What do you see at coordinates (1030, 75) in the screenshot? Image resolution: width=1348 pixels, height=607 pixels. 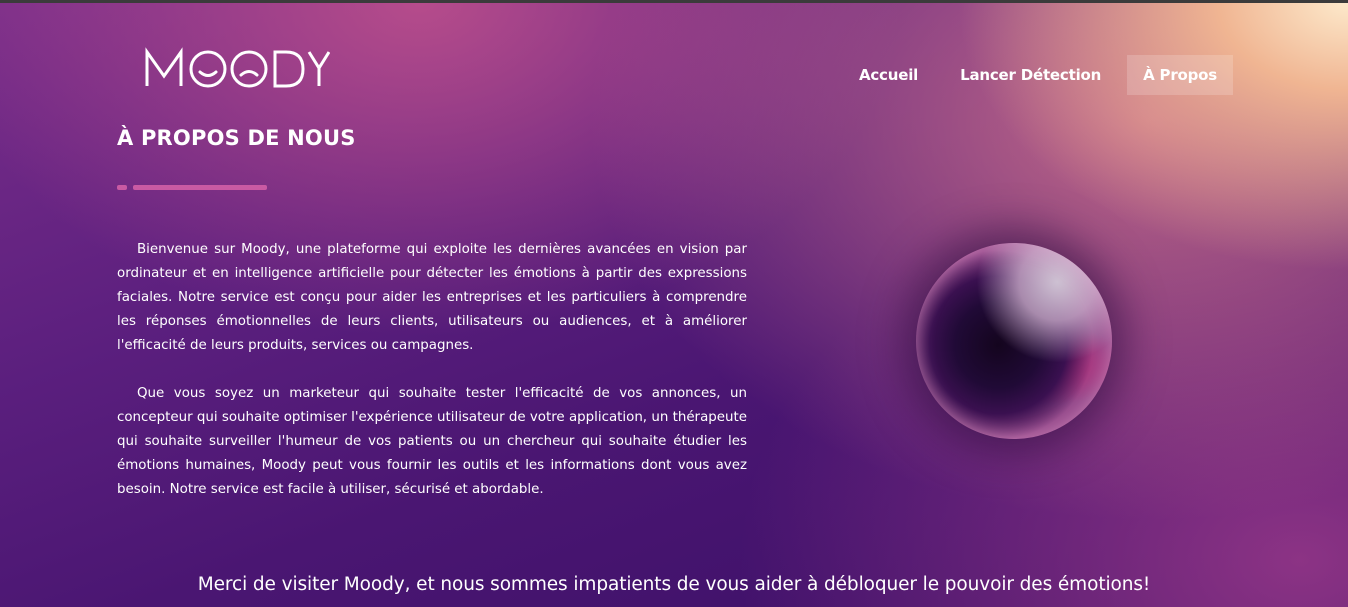 I see `nav-item-lancer-detection: Lancer Détection` at bounding box center [1030, 75].